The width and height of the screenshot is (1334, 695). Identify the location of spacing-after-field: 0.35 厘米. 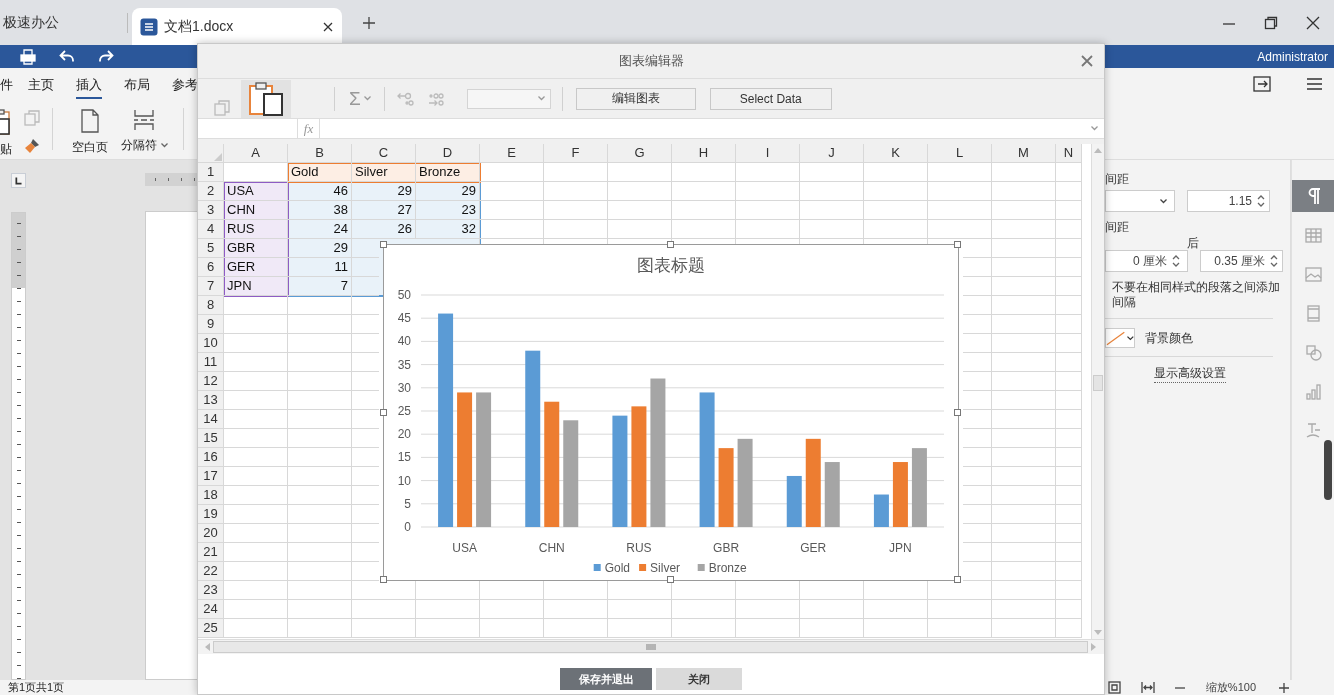
(1241, 261).